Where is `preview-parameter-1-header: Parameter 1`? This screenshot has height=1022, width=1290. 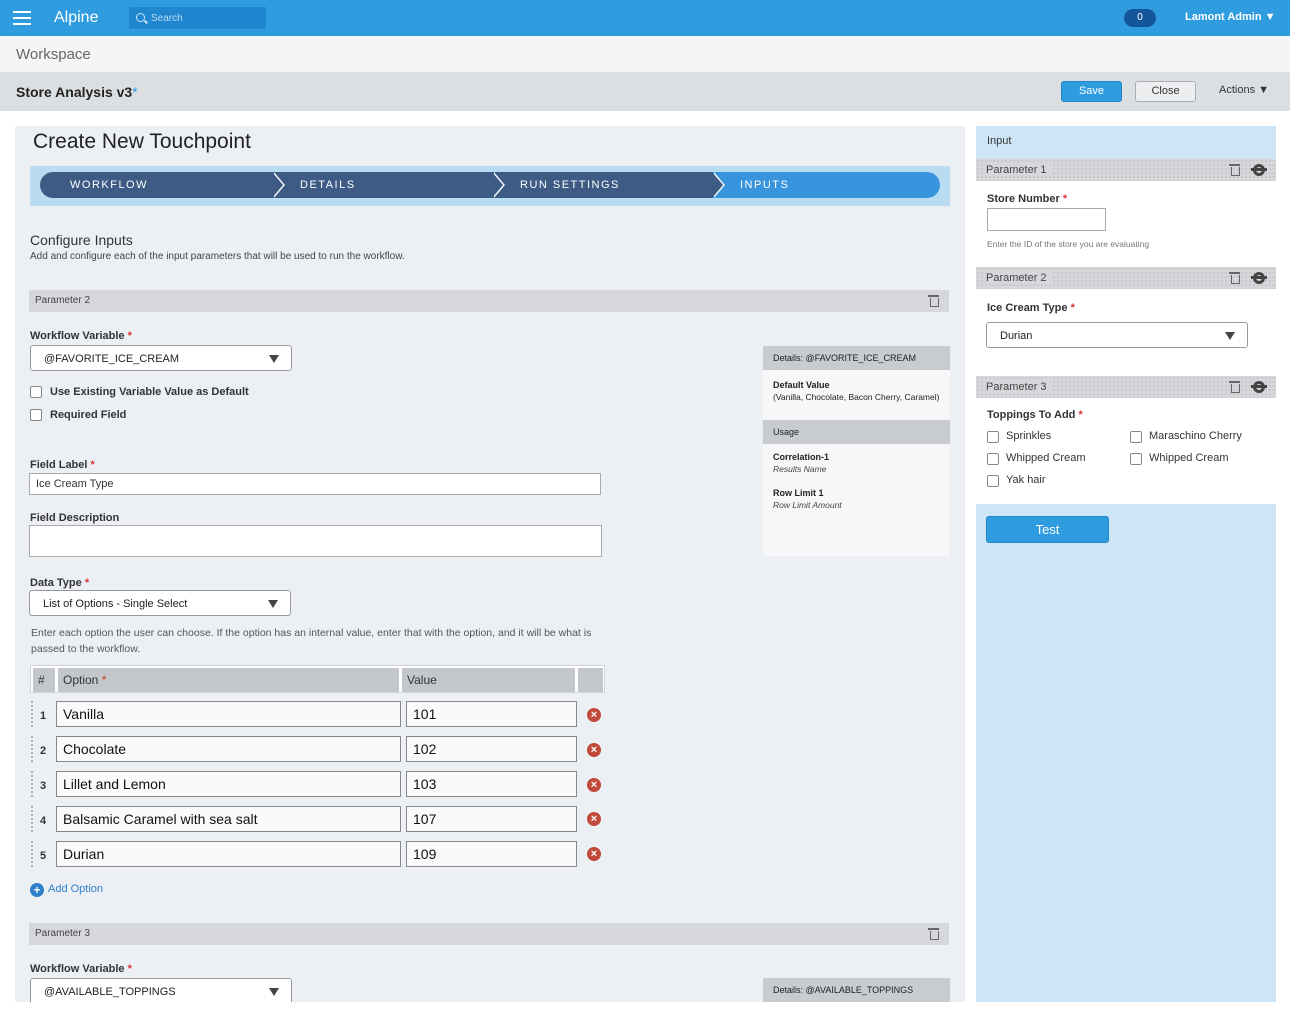 preview-parameter-1-header: Parameter 1 is located at coordinates (1126, 170).